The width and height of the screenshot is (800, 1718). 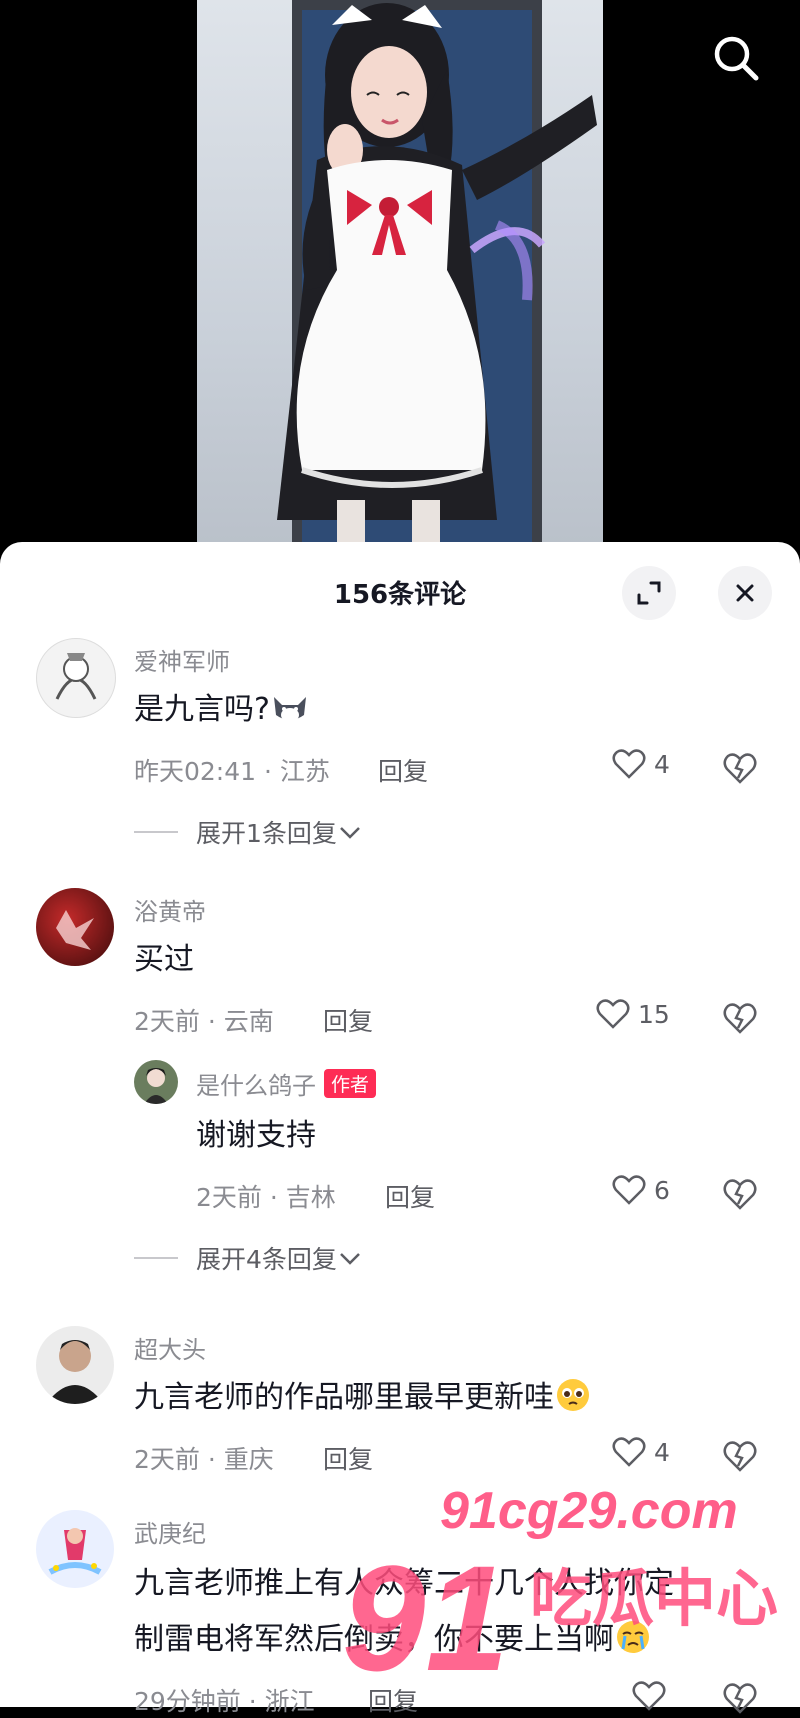 I want to click on close-button, so click(x=745, y=593).